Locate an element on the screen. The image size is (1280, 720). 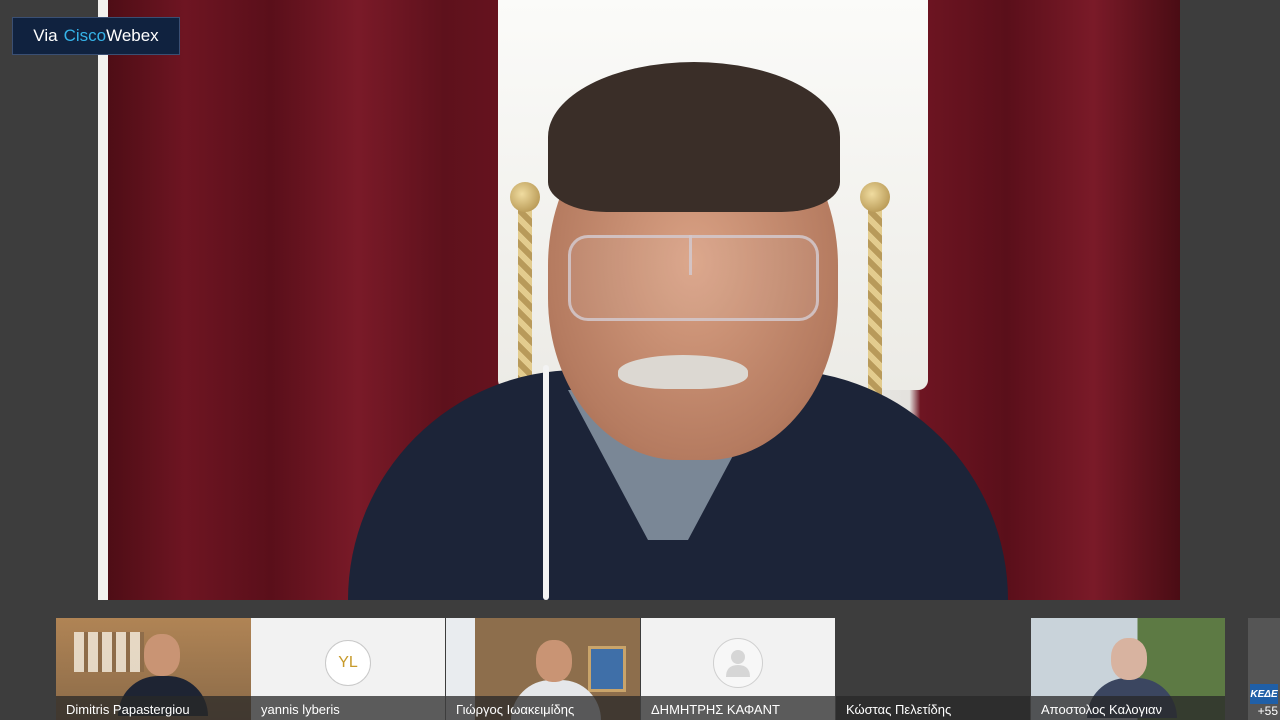
chair-post-right is located at coordinates (875, 295).